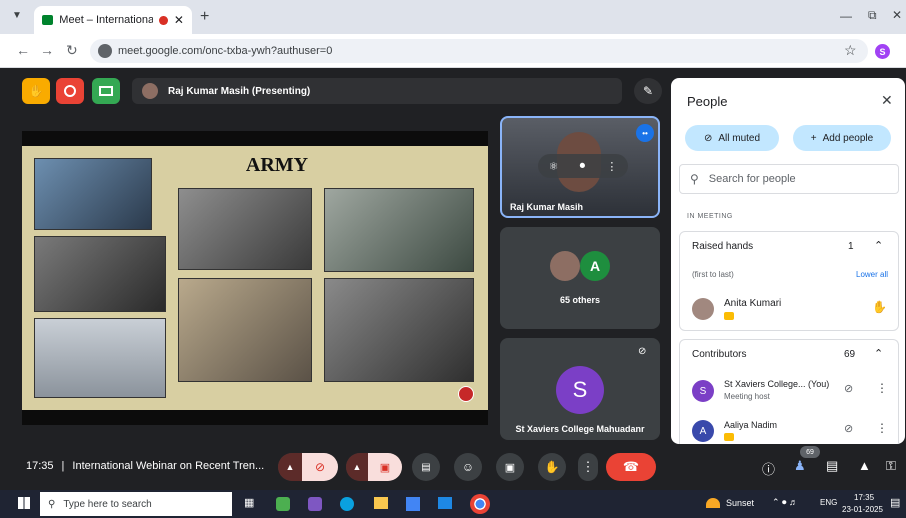 The image size is (906, 518). I want to click on host-avatar: S, so click(580, 390).